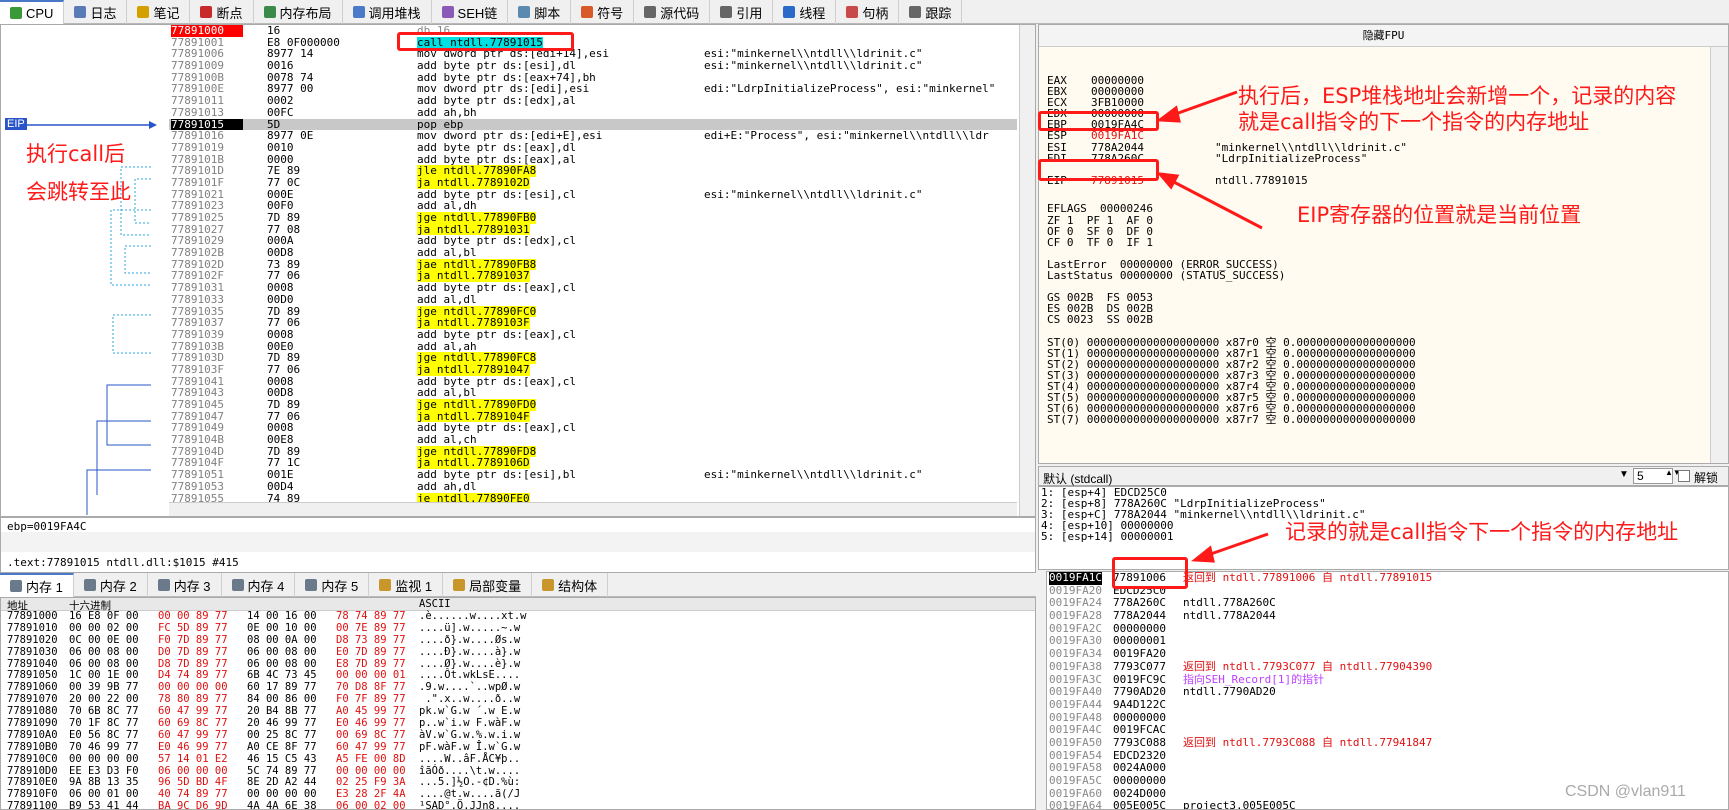  What do you see at coordinates (1625, 791) in the screenshot?
I see `watermark: CSDN @vlan911` at bounding box center [1625, 791].